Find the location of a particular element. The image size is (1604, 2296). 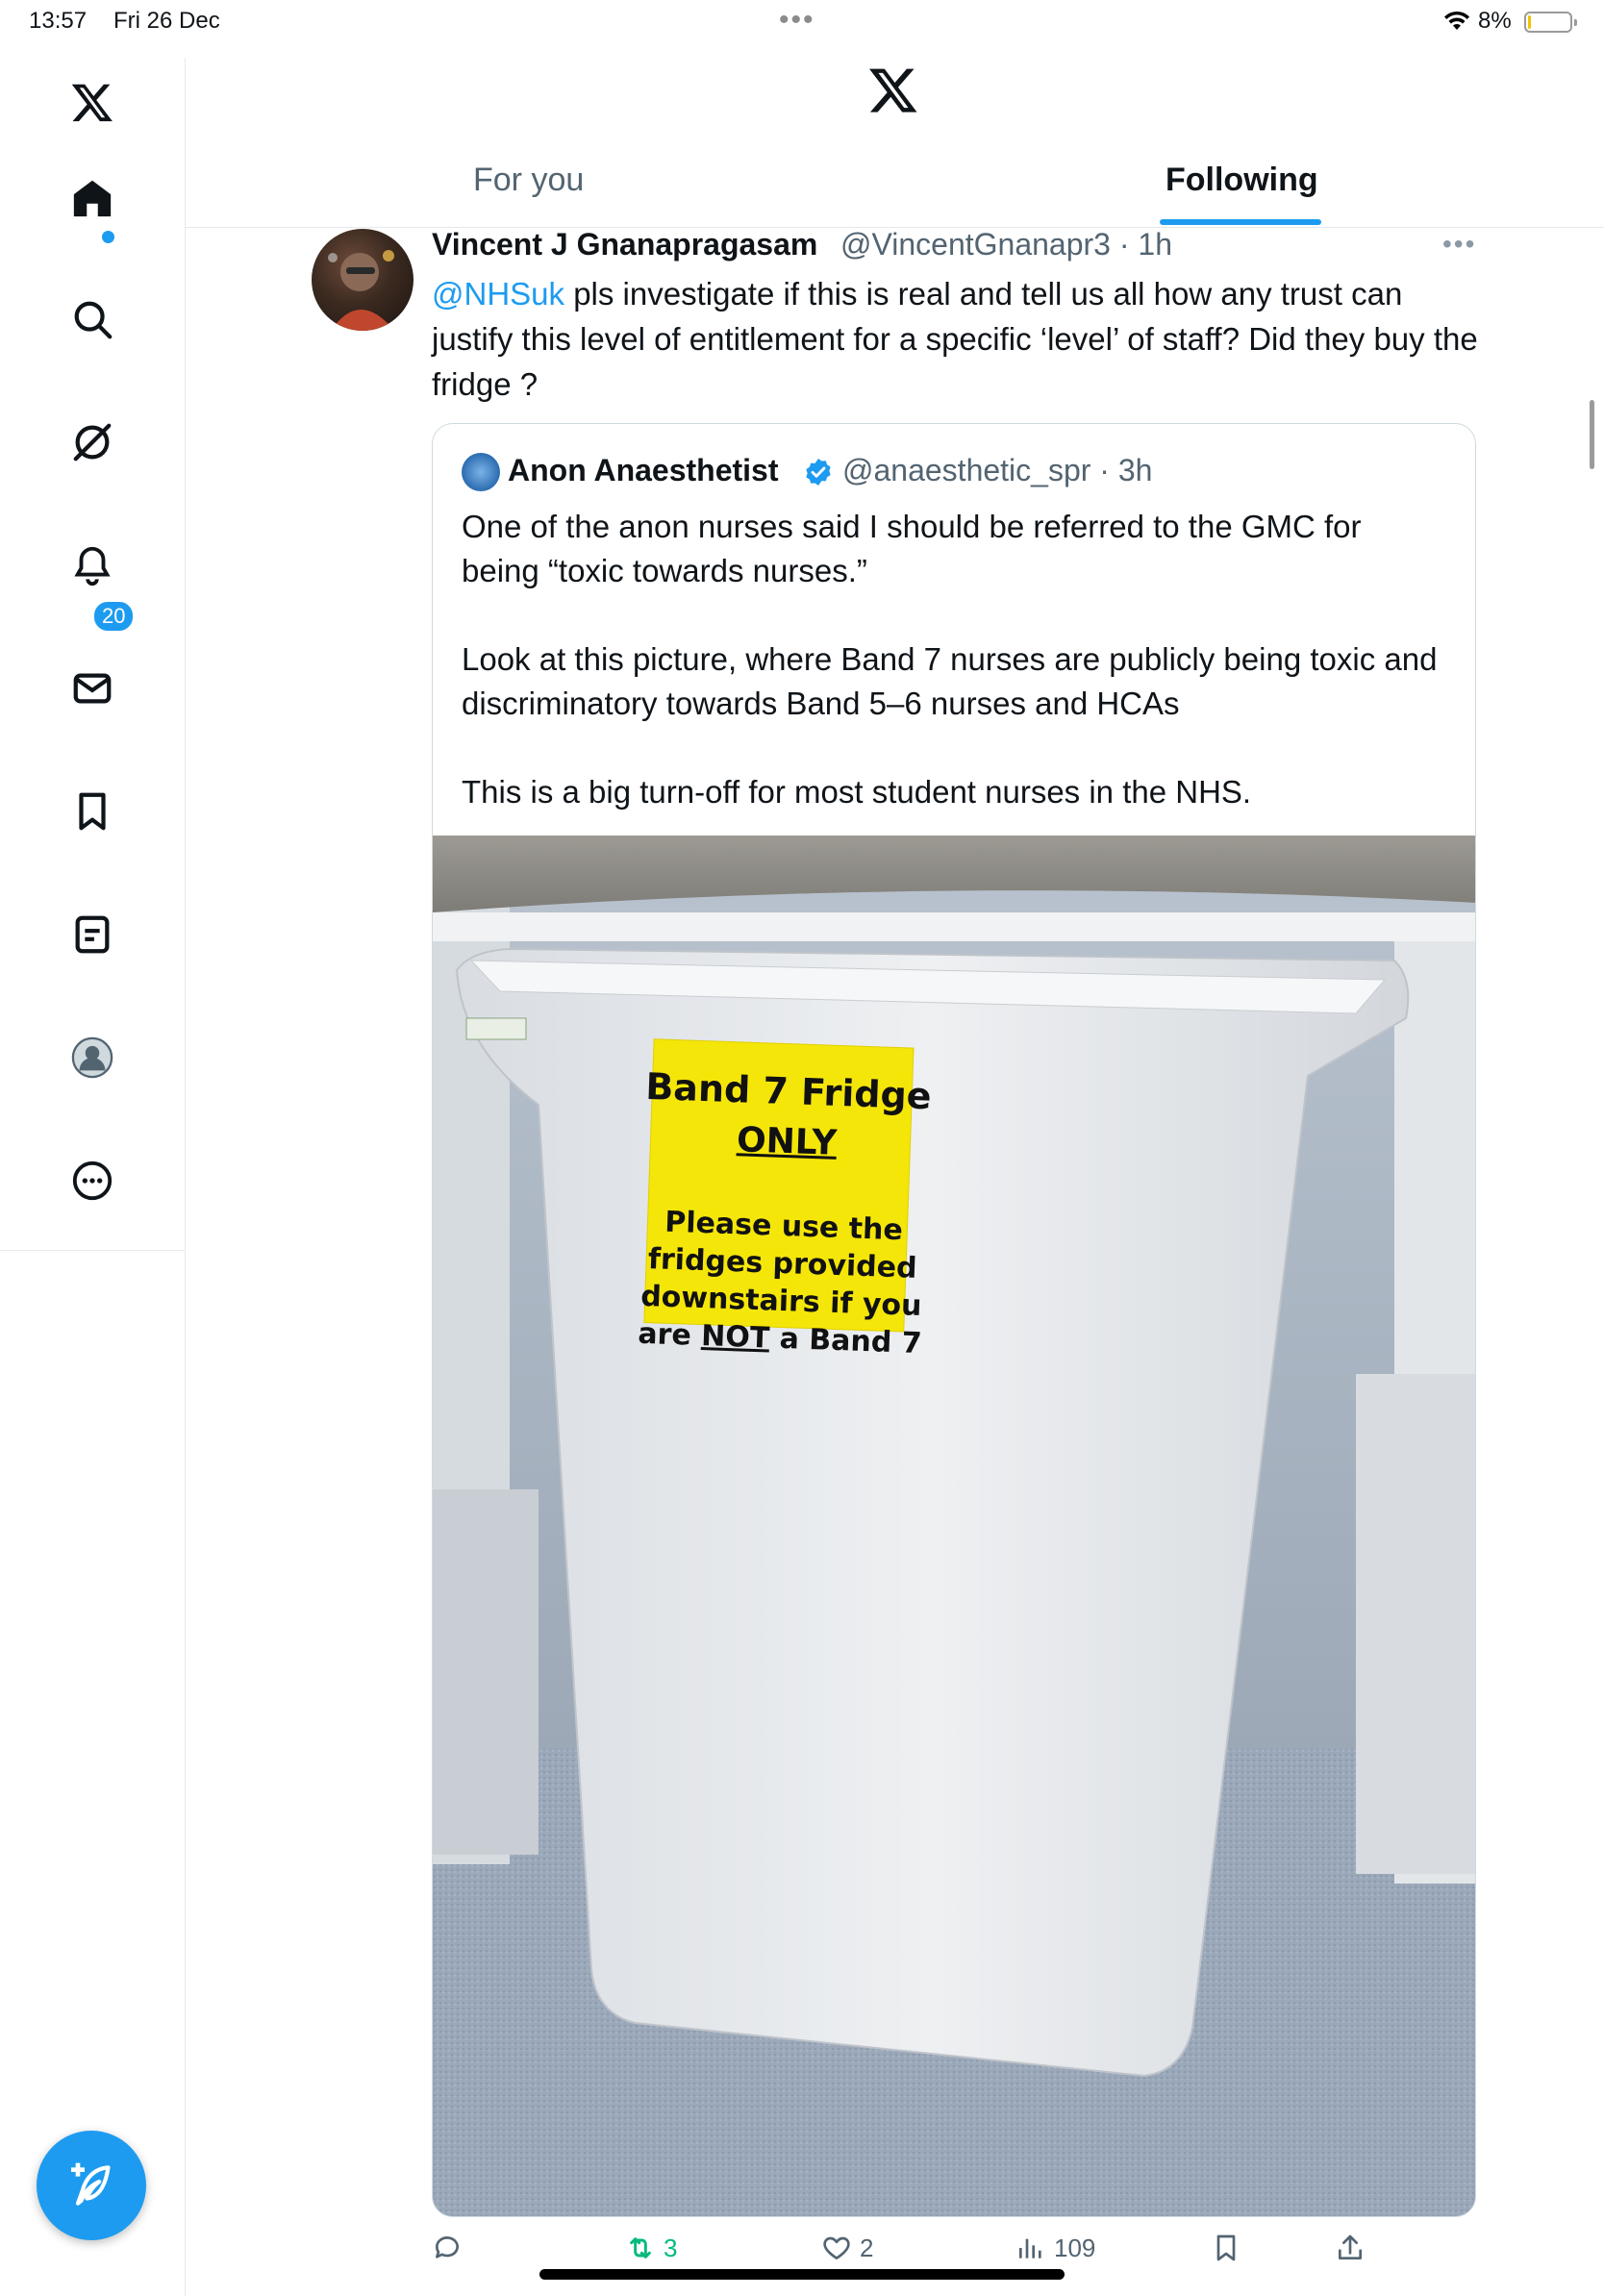

bookmark-icon is located at coordinates (1226, 2247).